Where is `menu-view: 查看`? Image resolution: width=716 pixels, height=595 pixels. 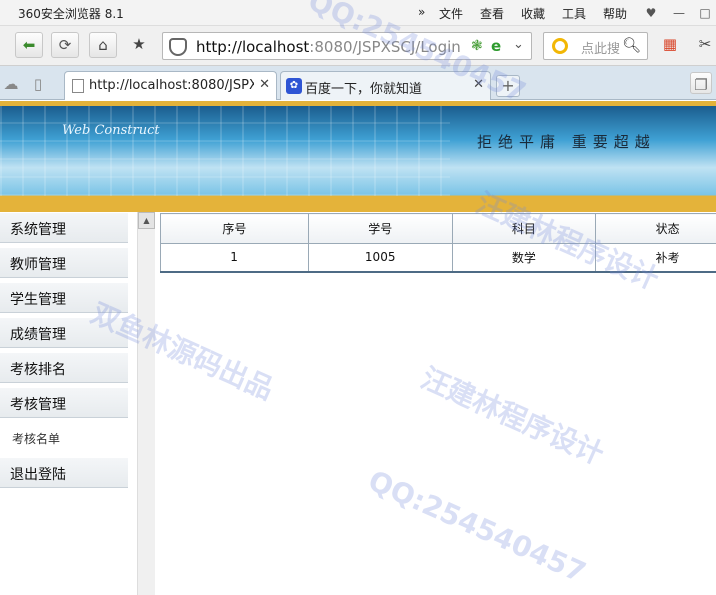 menu-view: 查看 is located at coordinates (492, 13).